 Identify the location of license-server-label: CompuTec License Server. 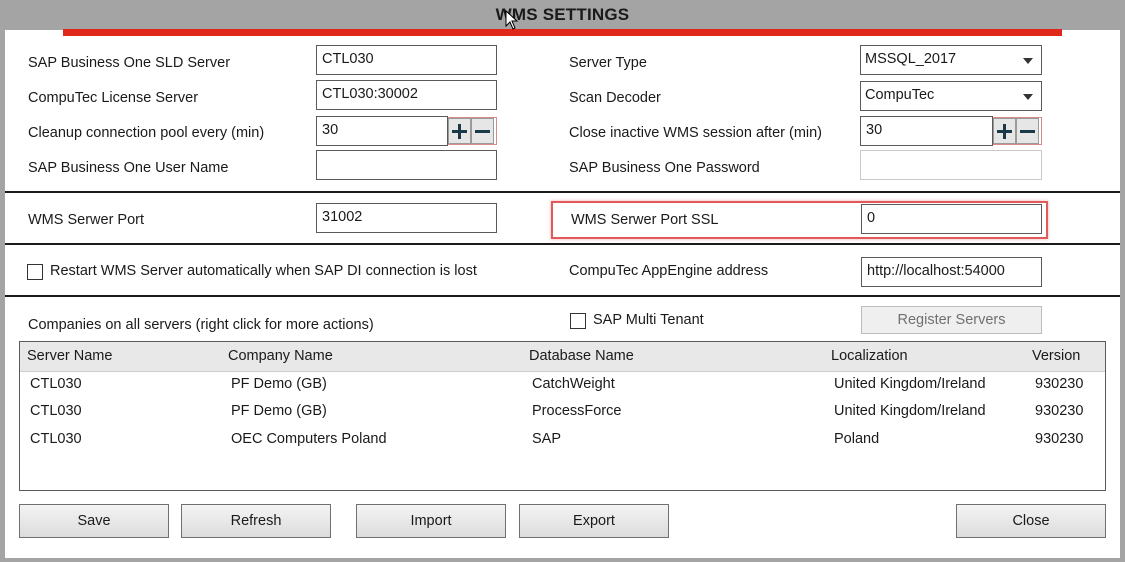
(113, 98).